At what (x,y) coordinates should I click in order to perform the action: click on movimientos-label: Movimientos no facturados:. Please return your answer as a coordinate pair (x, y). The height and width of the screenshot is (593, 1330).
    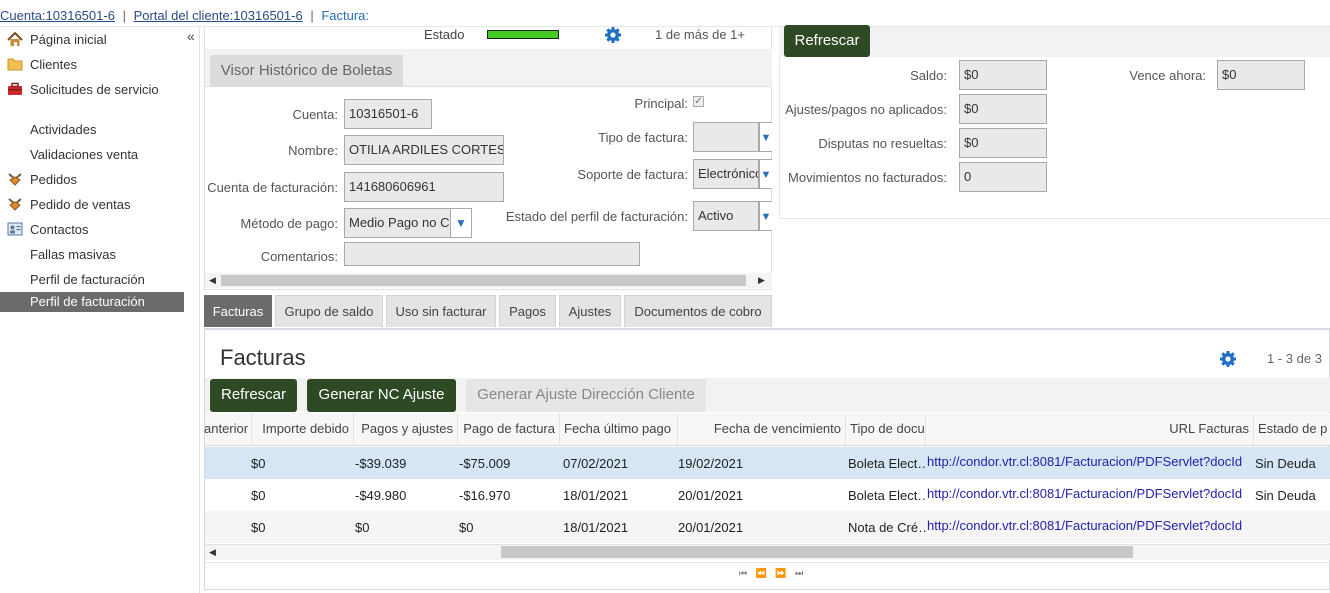
    Looking at the image, I should click on (867, 177).